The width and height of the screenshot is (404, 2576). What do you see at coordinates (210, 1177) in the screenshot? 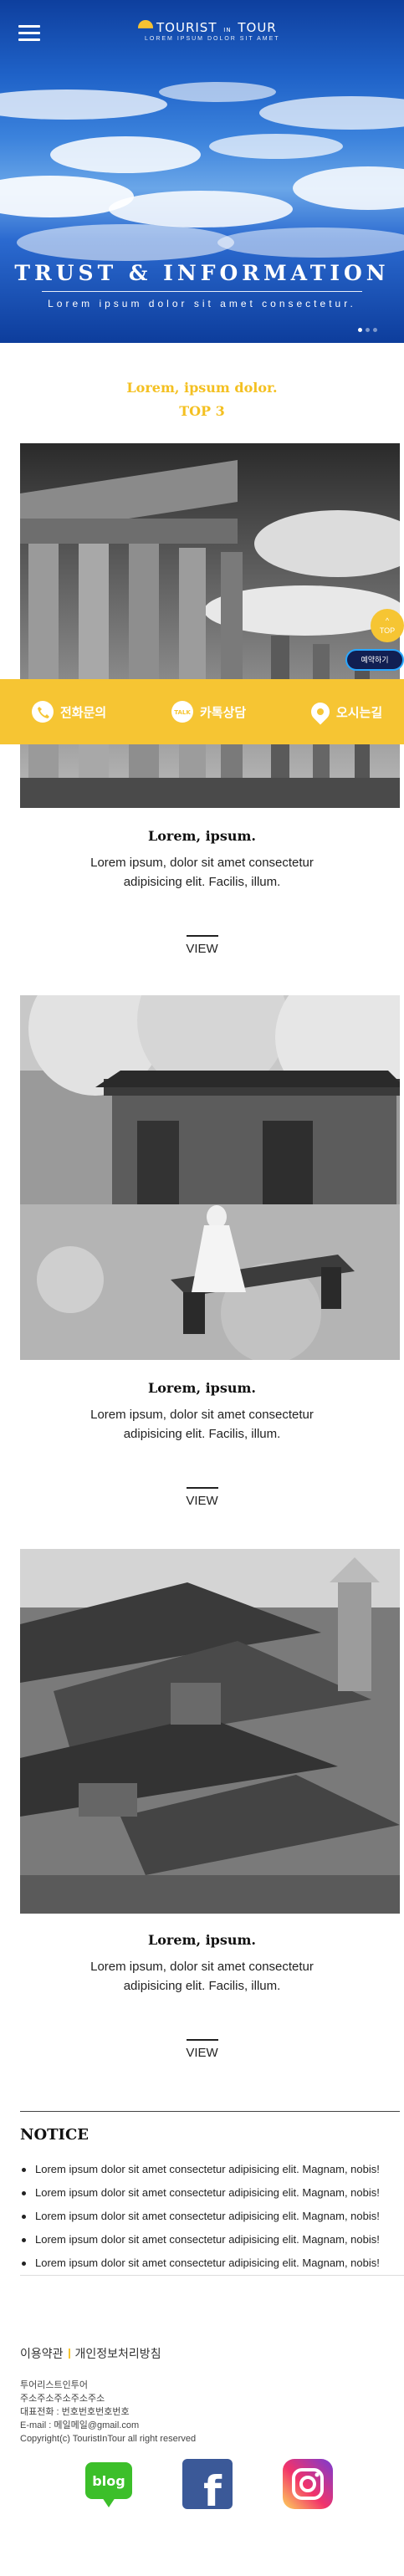
I see `palace-bench-photo` at bounding box center [210, 1177].